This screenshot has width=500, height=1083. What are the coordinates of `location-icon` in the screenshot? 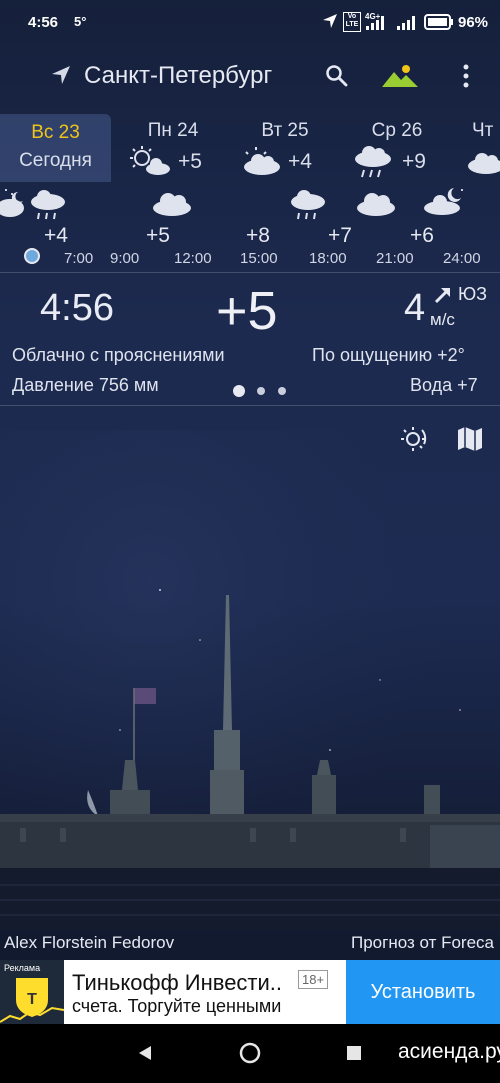 It's located at (61, 75).